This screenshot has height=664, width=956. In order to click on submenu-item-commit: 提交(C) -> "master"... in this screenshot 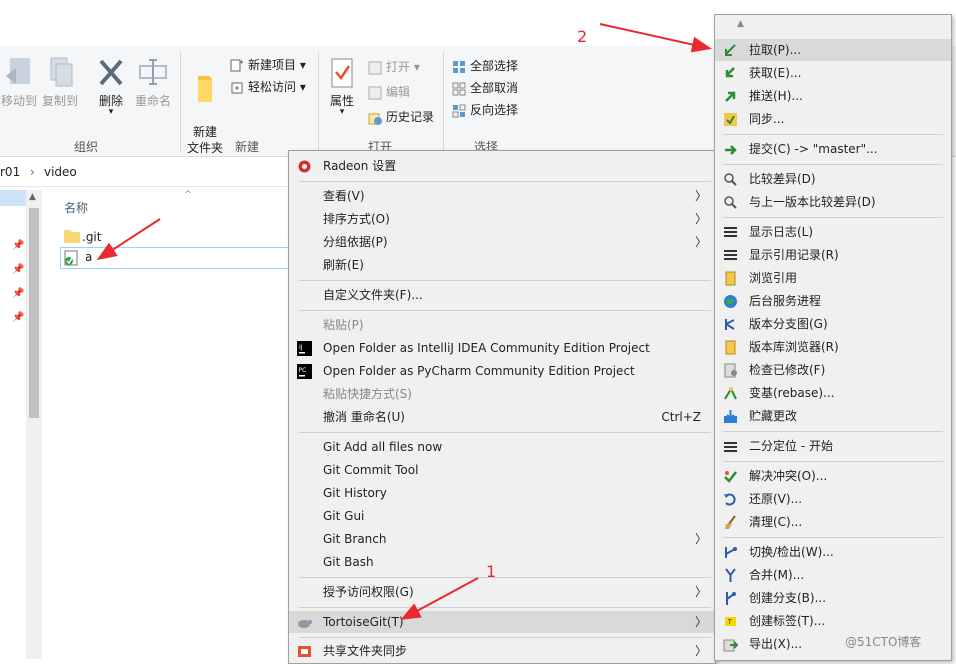, I will do `click(833, 149)`.